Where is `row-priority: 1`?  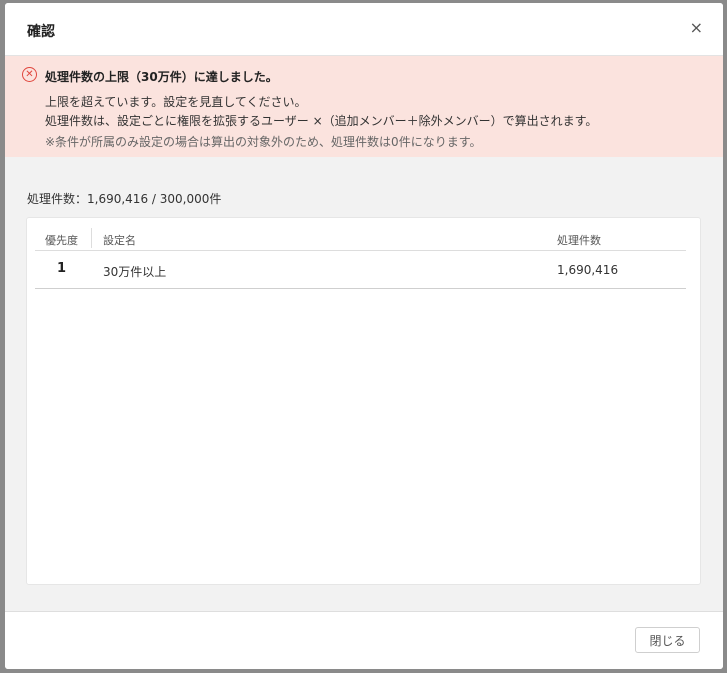 row-priority: 1 is located at coordinates (62, 268).